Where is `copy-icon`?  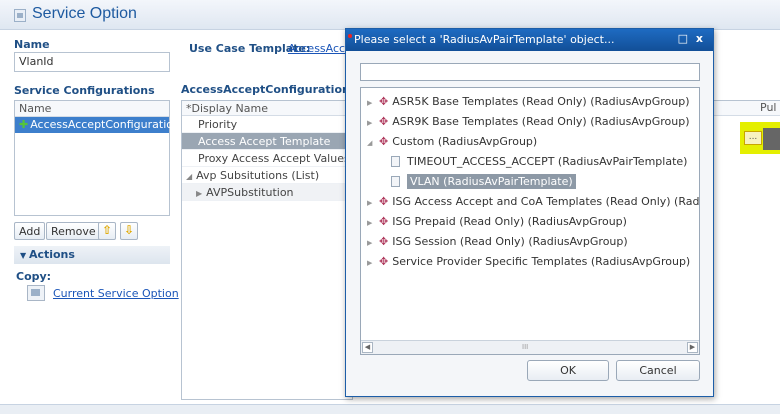 copy-icon is located at coordinates (36, 293).